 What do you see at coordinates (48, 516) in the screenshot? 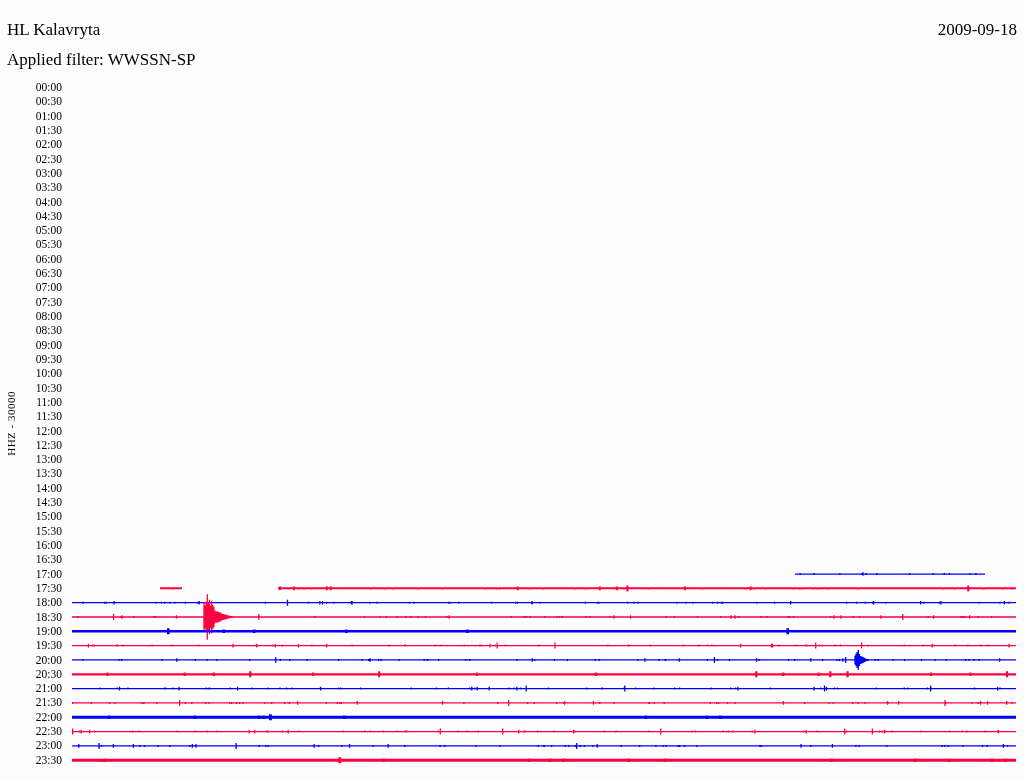
I see `time-label: 15:00` at bounding box center [48, 516].